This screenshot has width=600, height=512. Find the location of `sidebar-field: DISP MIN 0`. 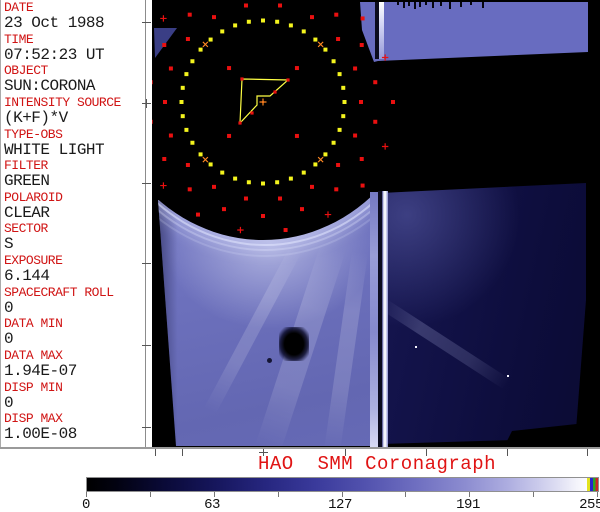

sidebar-field: DISP MIN 0 is located at coordinates (73, 397).